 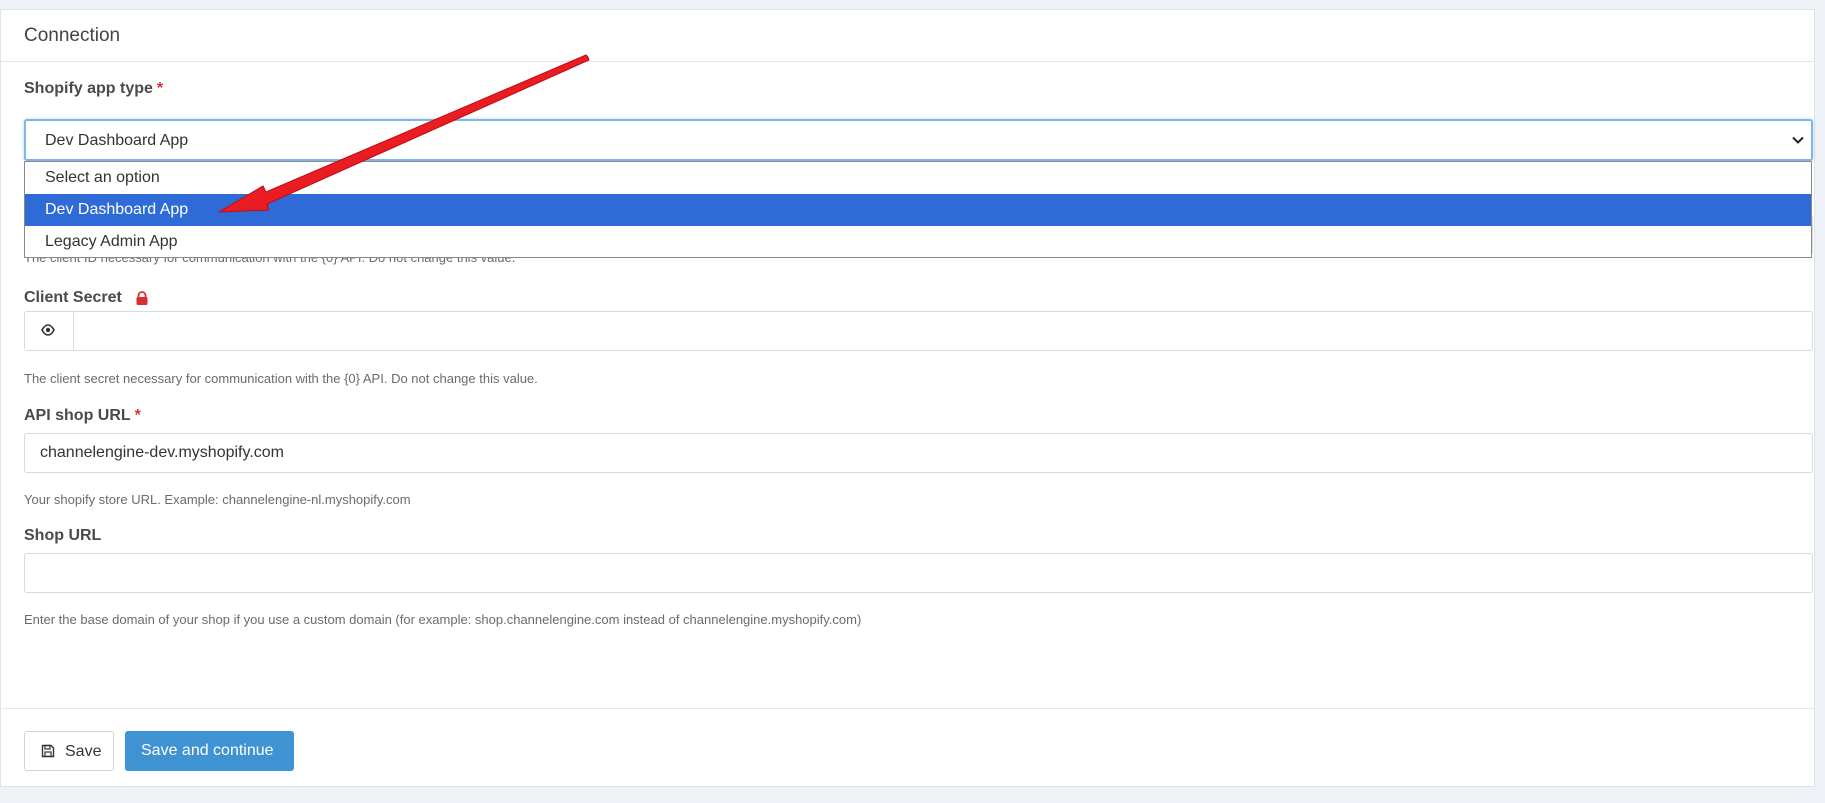 I want to click on api-shop-url-label-text: API shop URL, so click(x=77, y=415).